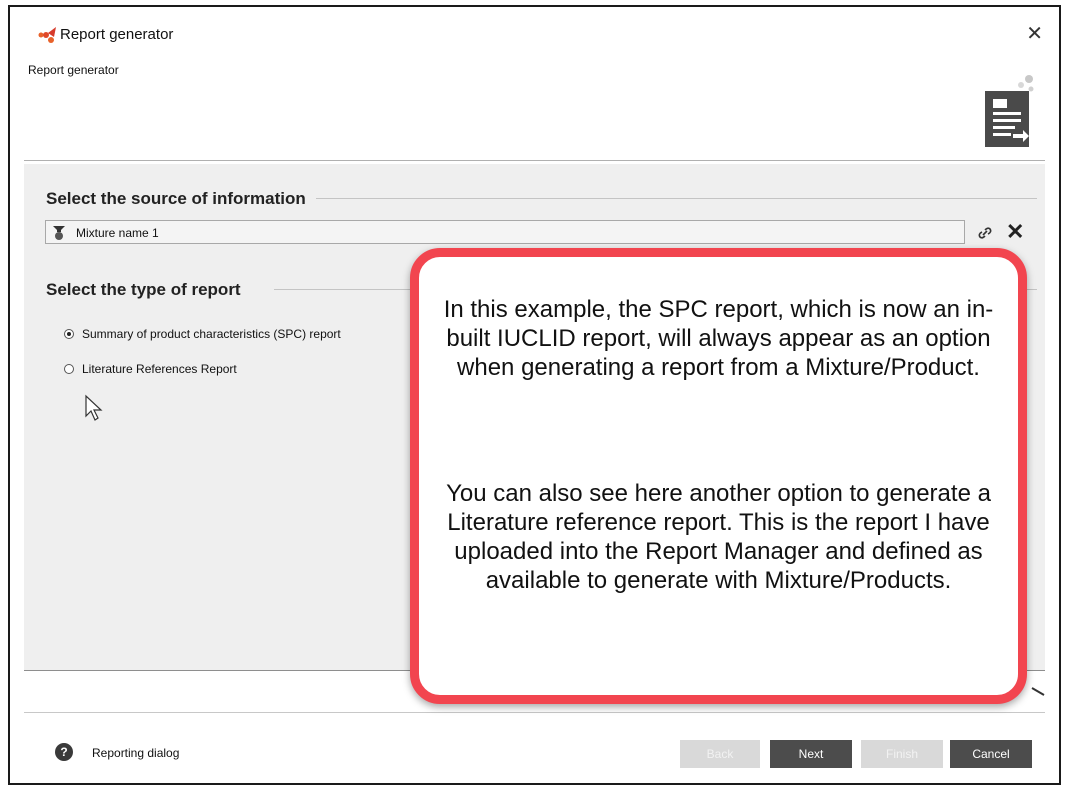 Image resolution: width=1072 pixels, height=791 pixels. Describe the element at coordinates (1034, 33) in the screenshot. I see `close-icon: ✕` at that location.